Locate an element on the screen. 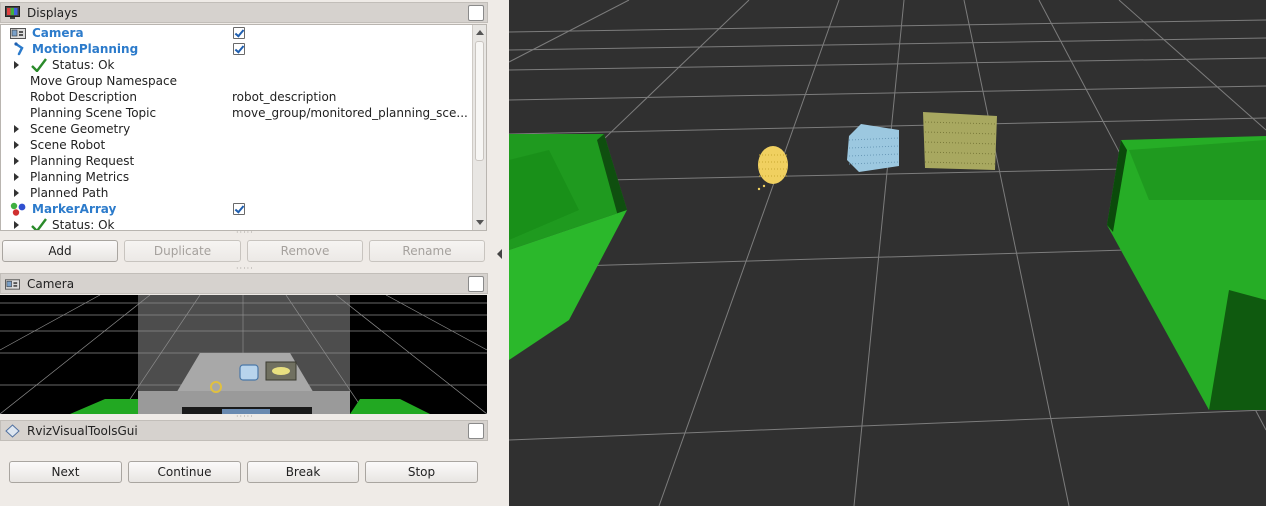  tree-row-scene-geometry: Scene Geometry is located at coordinates (237, 129).